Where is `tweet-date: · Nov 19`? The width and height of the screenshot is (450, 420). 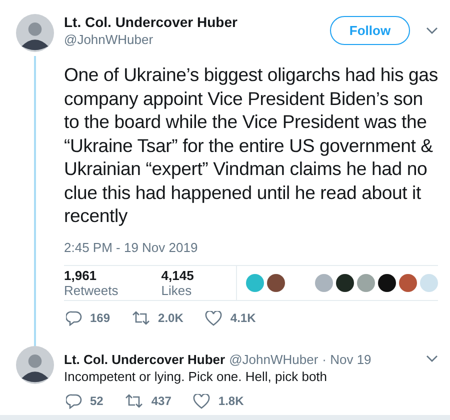
tweet-date: · Nov 19 is located at coordinates (347, 359).